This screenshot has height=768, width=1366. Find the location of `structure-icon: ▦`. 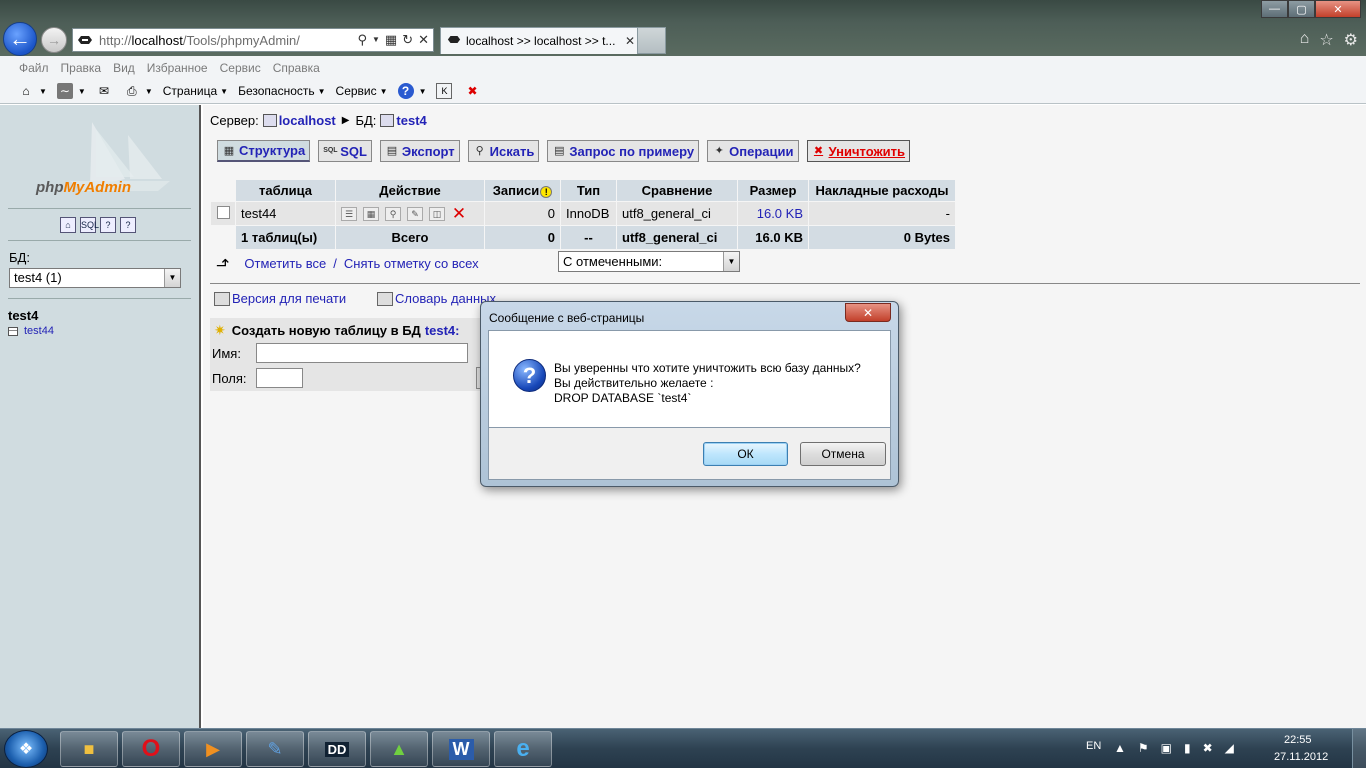

structure-icon: ▦ is located at coordinates (371, 214).